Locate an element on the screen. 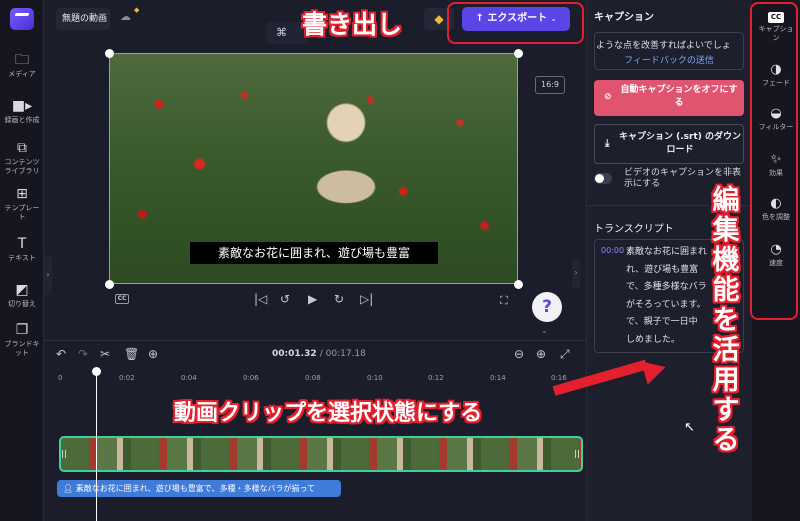 Image resolution: width=800 pixels, height=521 pixels. caption-track-text: 素敵なお花に囲まれ、遊び場も豊富で、多種・多様なバラが揃って is located at coordinates (195, 488).